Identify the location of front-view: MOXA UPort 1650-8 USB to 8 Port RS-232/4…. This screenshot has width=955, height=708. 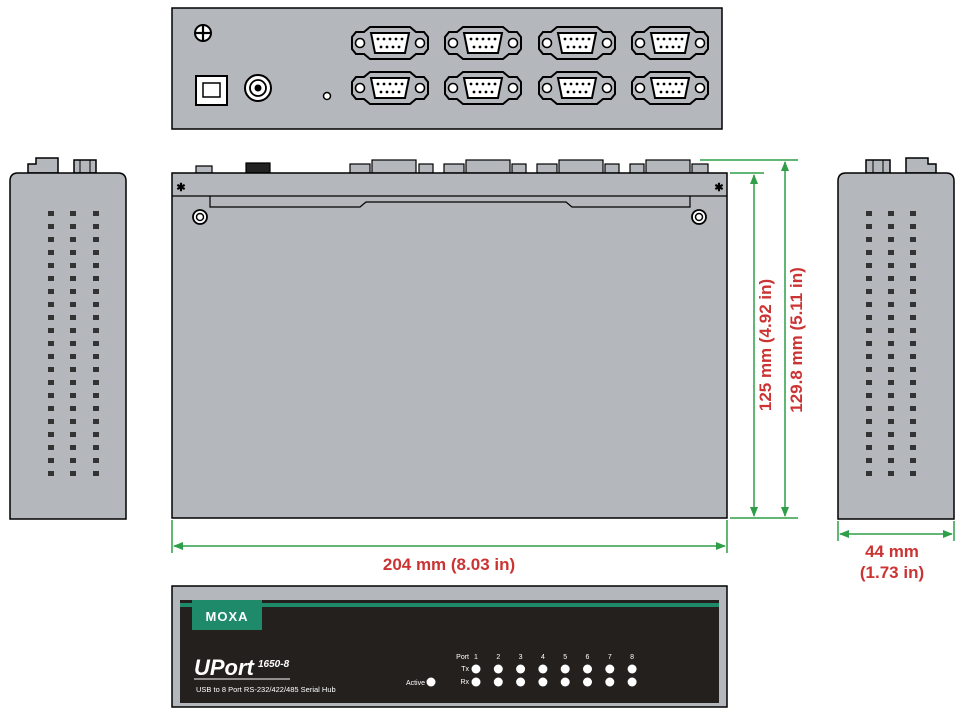
(449, 646).